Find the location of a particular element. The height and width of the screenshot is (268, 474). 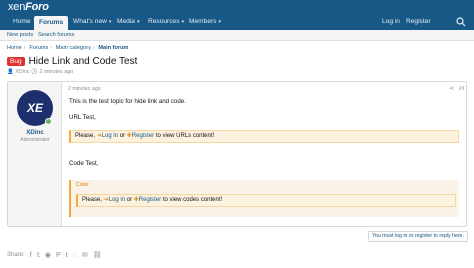

share-icon: ⋖ is located at coordinates (451, 88).